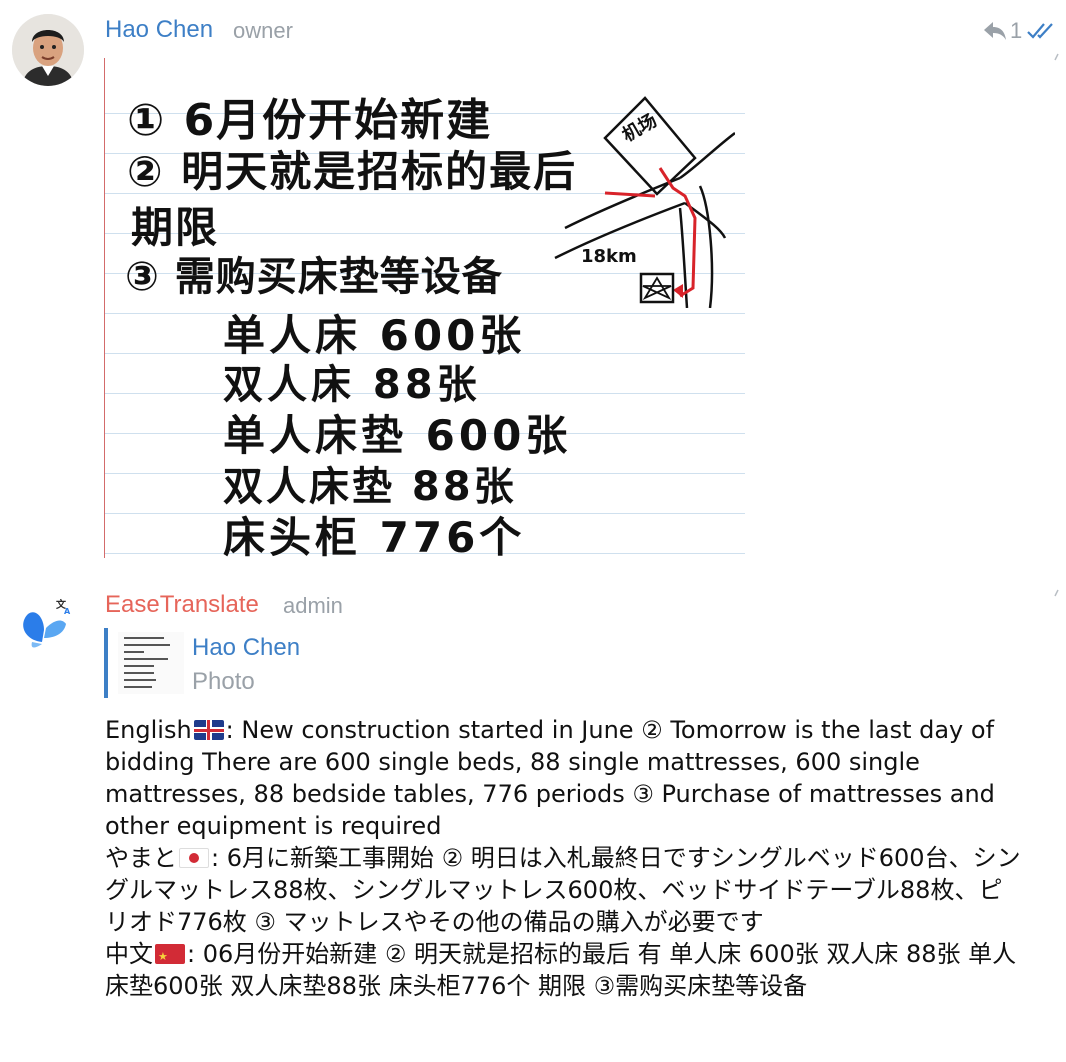  Describe the element at coordinates (1016, 30) in the screenshot. I see `reply-count: 1` at that location.